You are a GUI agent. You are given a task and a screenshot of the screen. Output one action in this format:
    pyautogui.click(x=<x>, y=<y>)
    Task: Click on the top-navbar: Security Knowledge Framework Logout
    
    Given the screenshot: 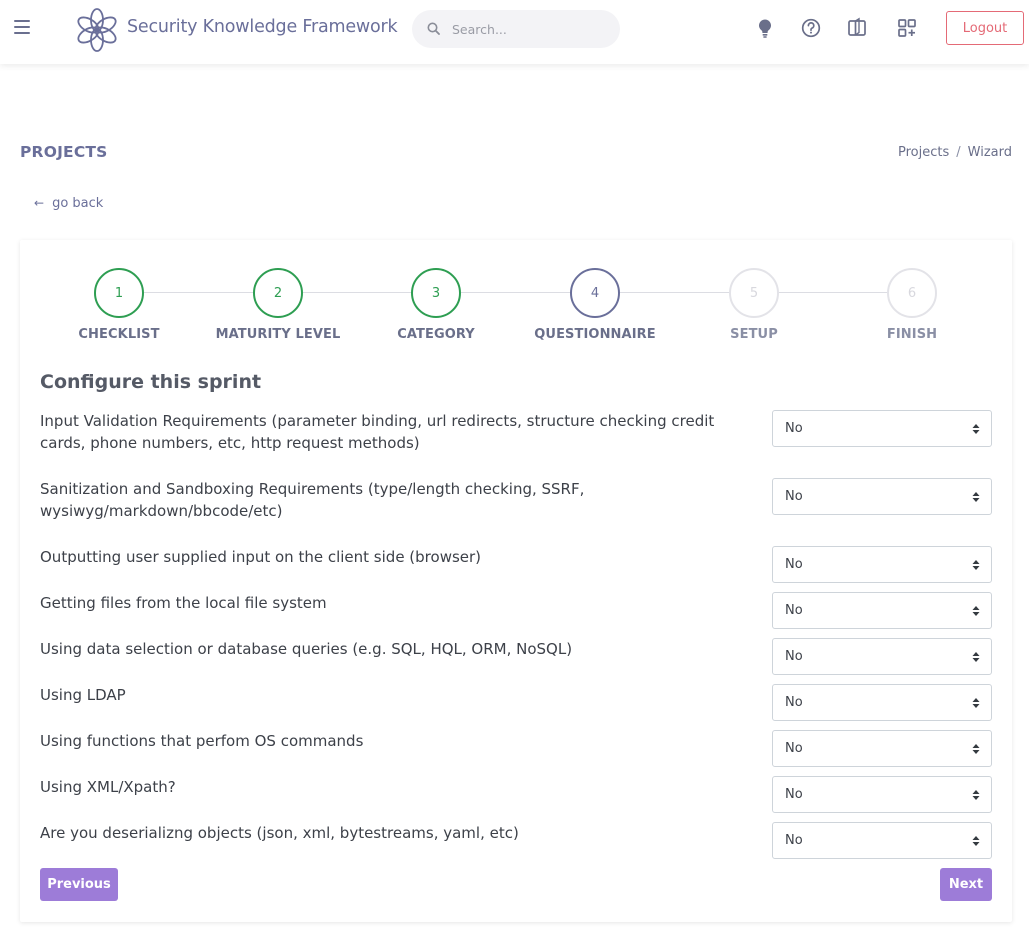 What is the action you would take?
    pyautogui.click(x=514, y=32)
    